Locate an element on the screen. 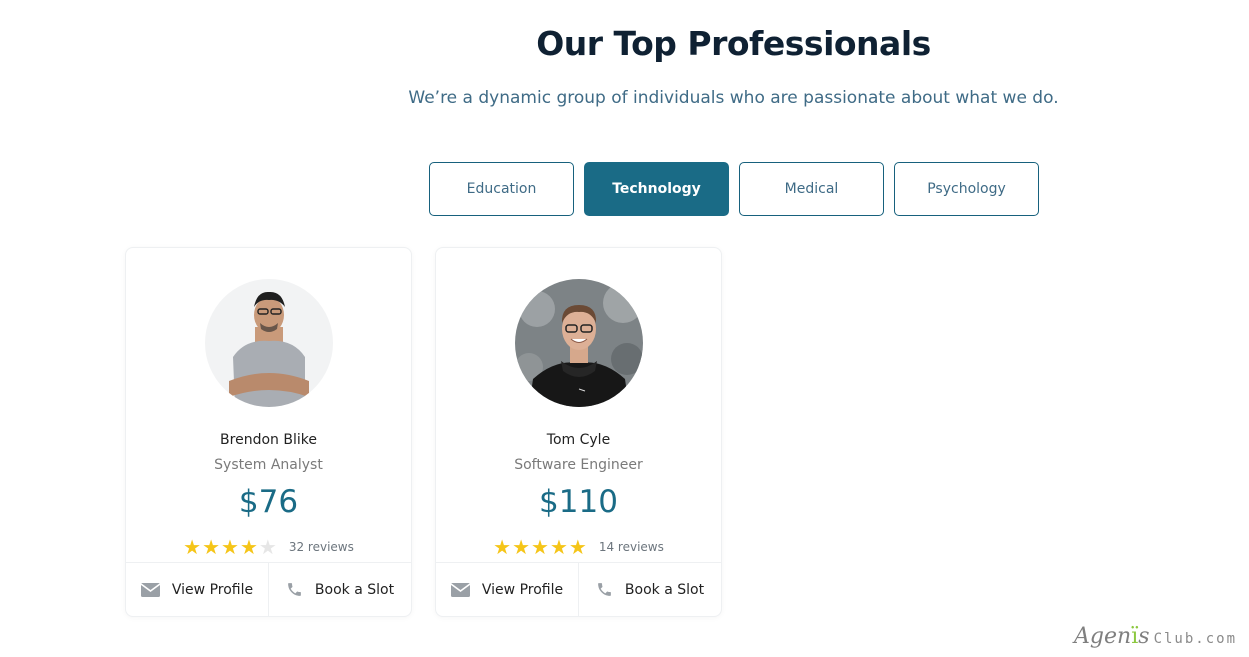  professional-role: Software Engineer is located at coordinates (578, 465).